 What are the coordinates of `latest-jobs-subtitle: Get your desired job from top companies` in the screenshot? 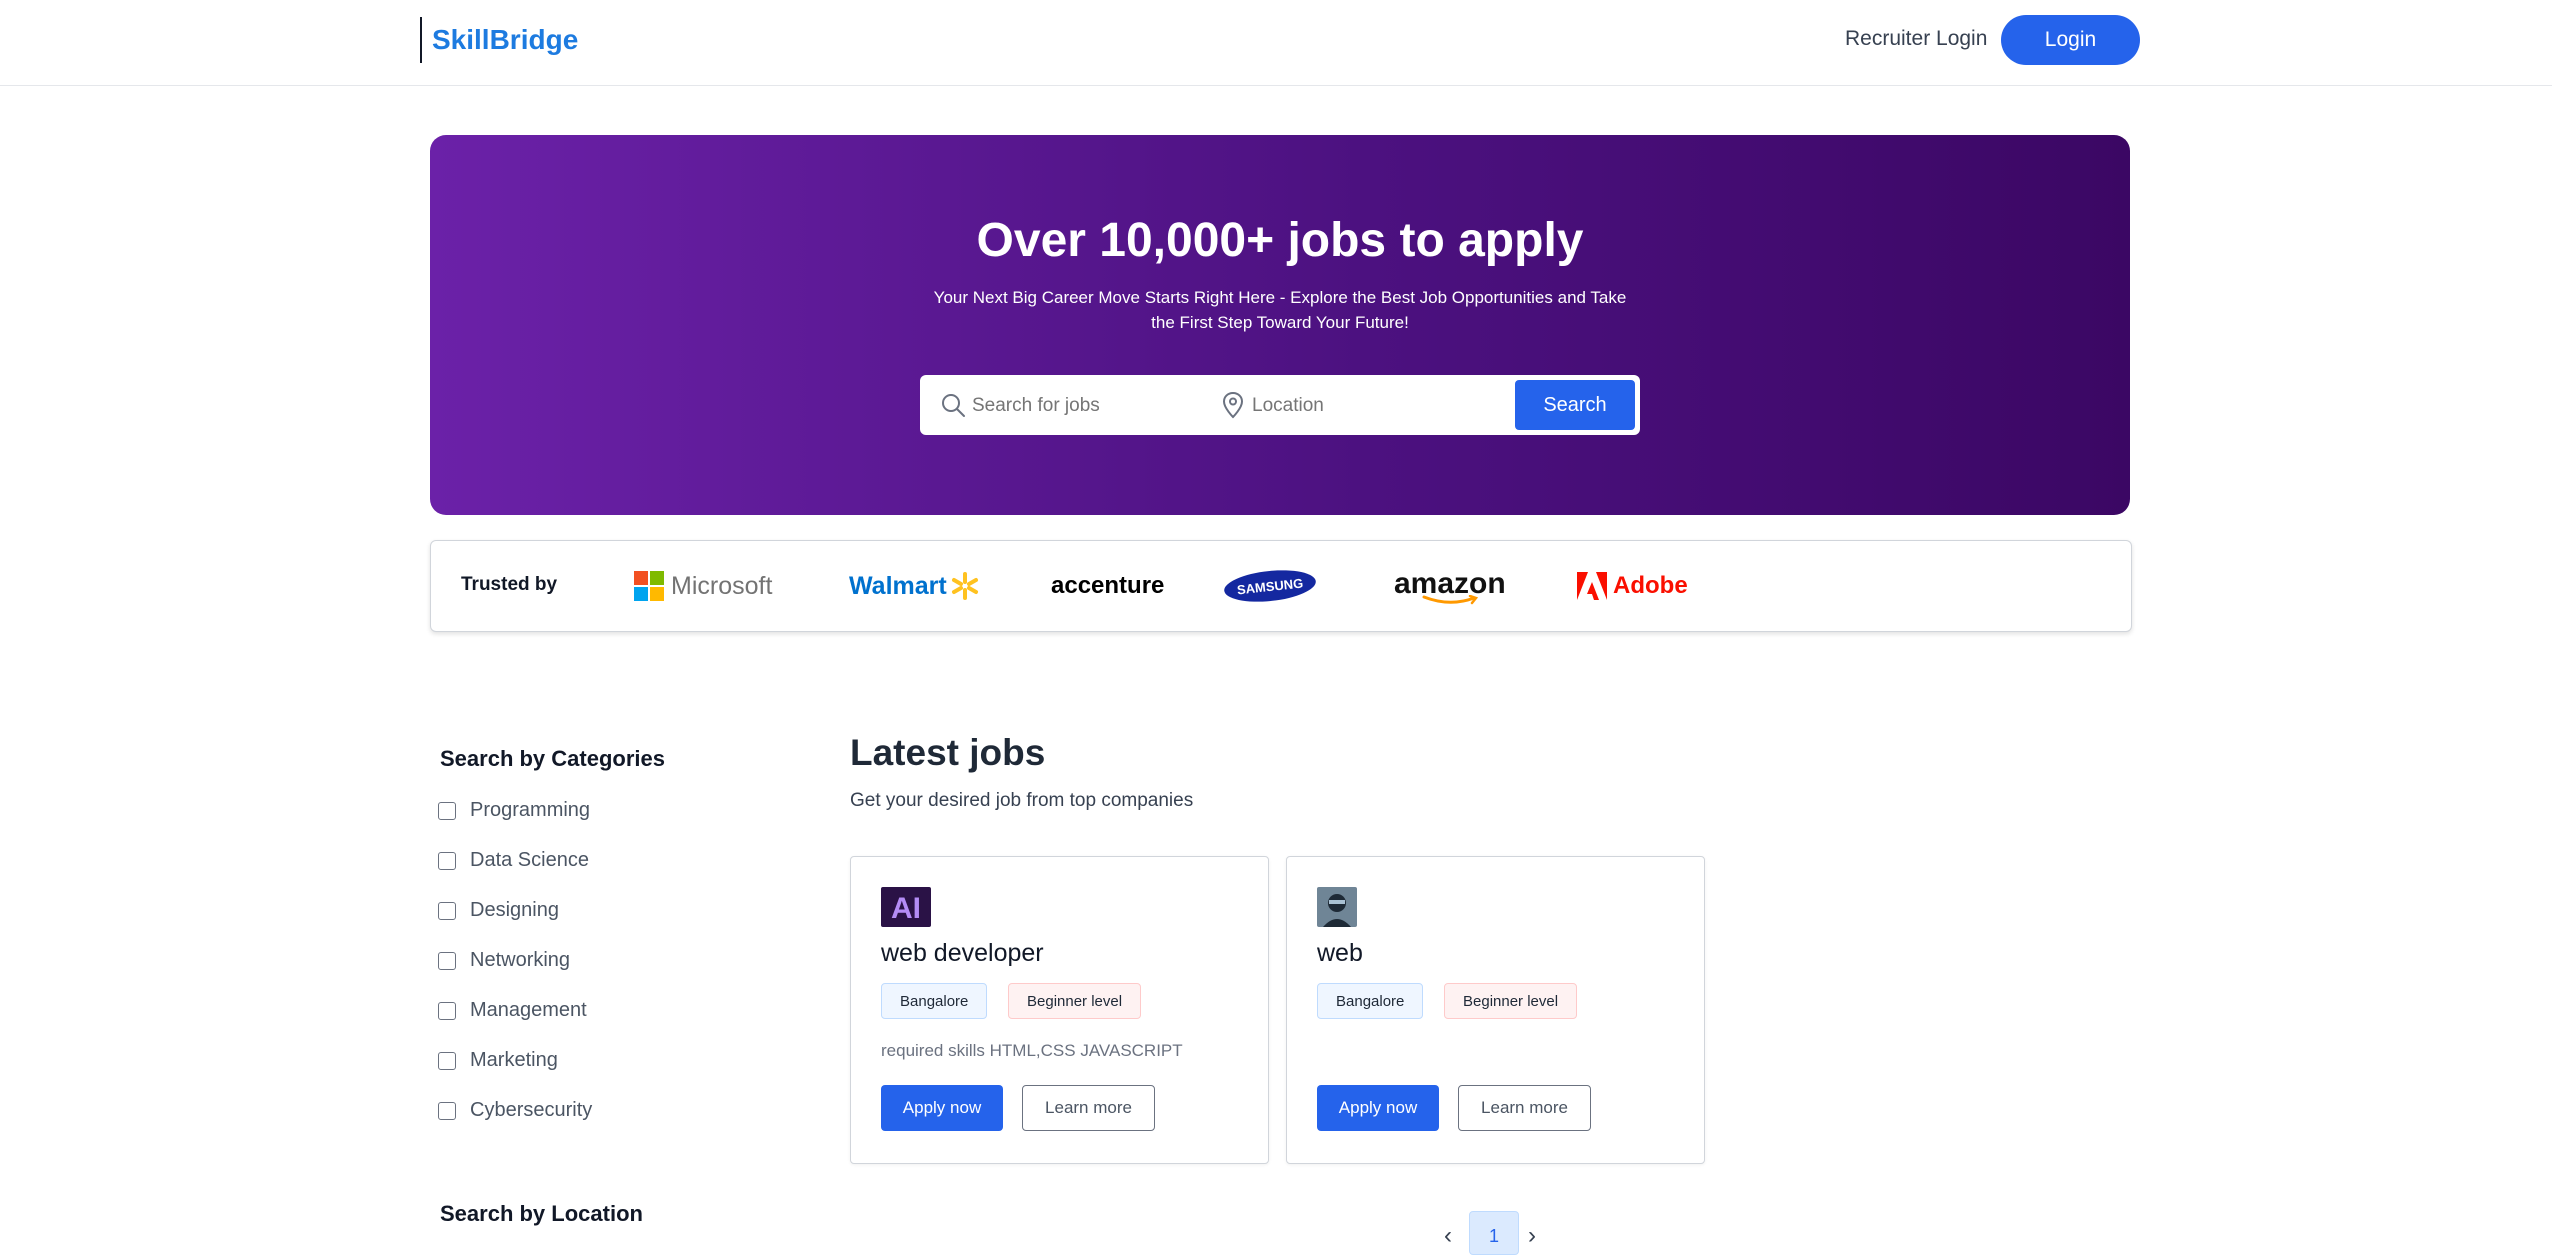 It's located at (1022, 800).